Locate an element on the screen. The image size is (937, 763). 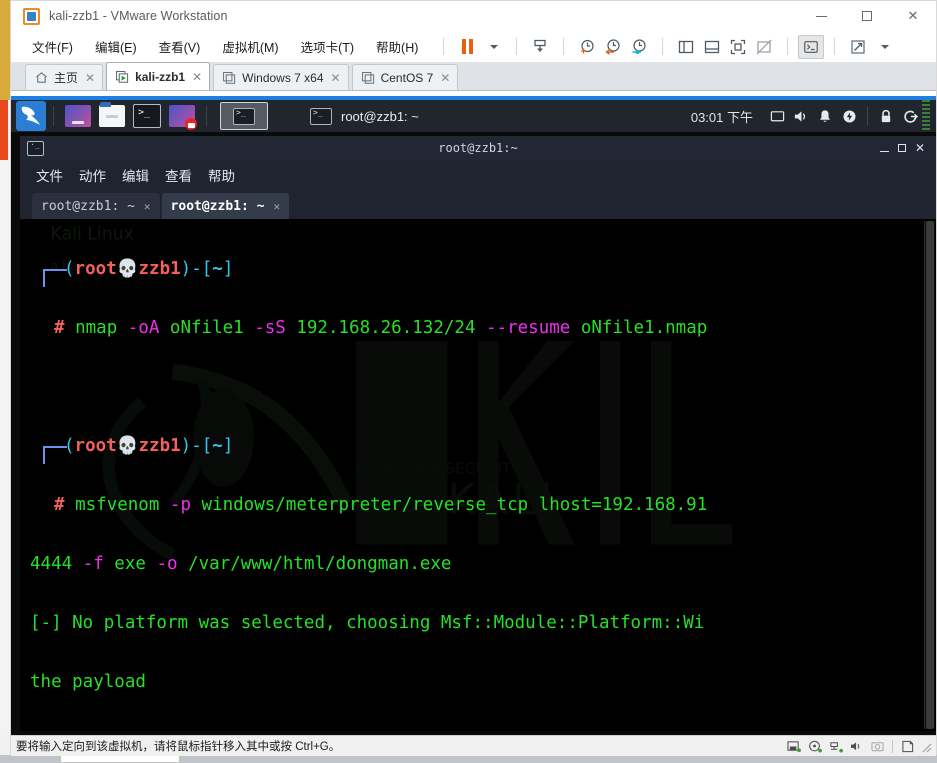
menu-tabs: 选项卡(T) is located at coordinates (327, 46).